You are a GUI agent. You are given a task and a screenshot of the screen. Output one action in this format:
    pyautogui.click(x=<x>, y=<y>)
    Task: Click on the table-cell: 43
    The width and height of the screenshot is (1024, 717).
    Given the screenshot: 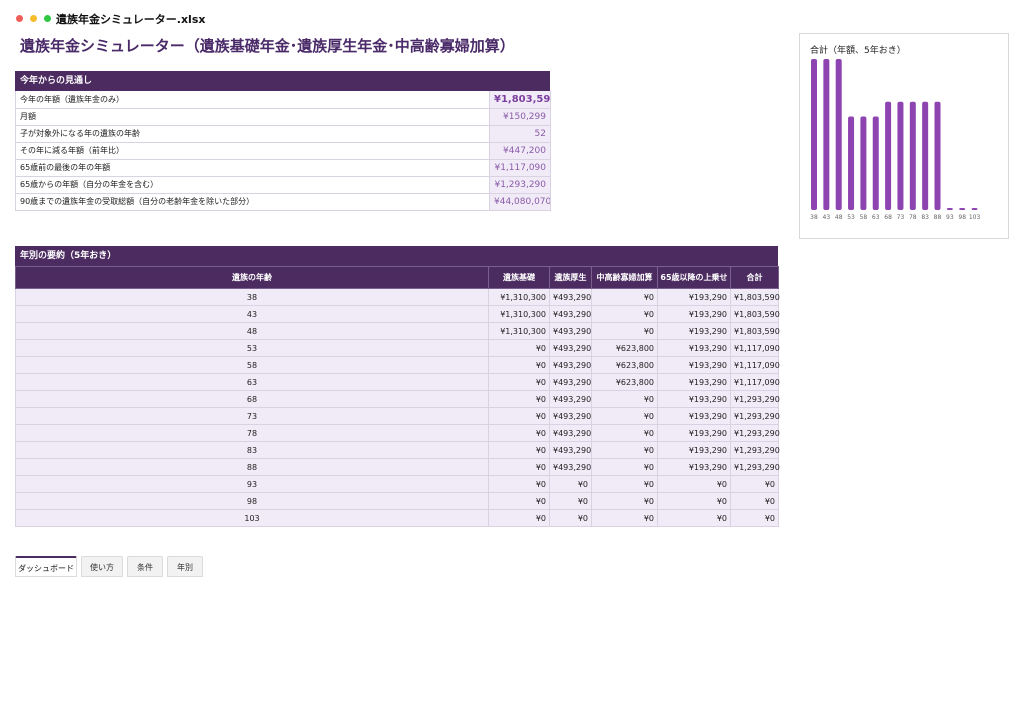 What is the action you would take?
    pyautogui.click(x=252, y=314)
    